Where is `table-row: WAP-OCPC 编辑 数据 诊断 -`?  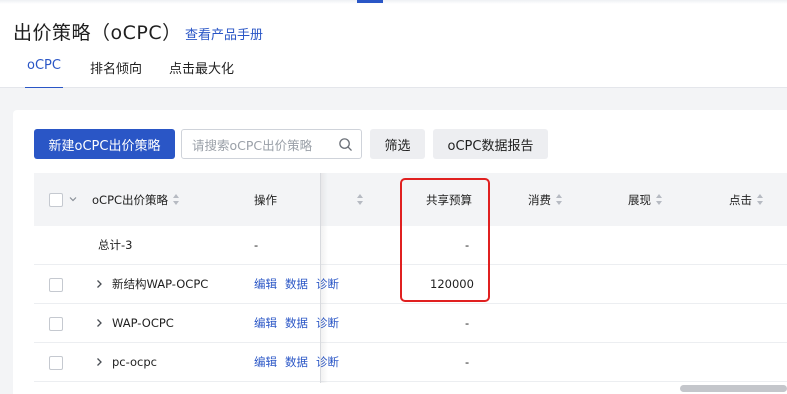 table-row: WAP-OCPC 编辑 数据 诊断 - is located at coordinates (410, 323).